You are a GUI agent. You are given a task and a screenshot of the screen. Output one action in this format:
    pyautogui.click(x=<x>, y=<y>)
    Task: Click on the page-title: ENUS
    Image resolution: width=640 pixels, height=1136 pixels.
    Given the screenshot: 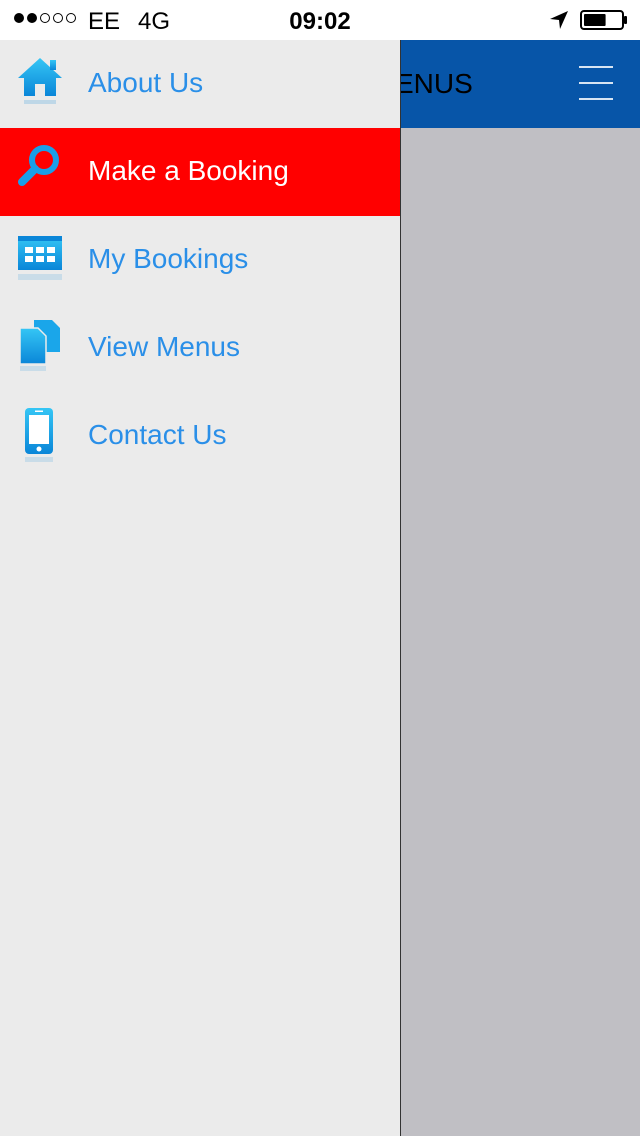 What is the action you would take?
    pyautogui.click(x=436, y=83)
    